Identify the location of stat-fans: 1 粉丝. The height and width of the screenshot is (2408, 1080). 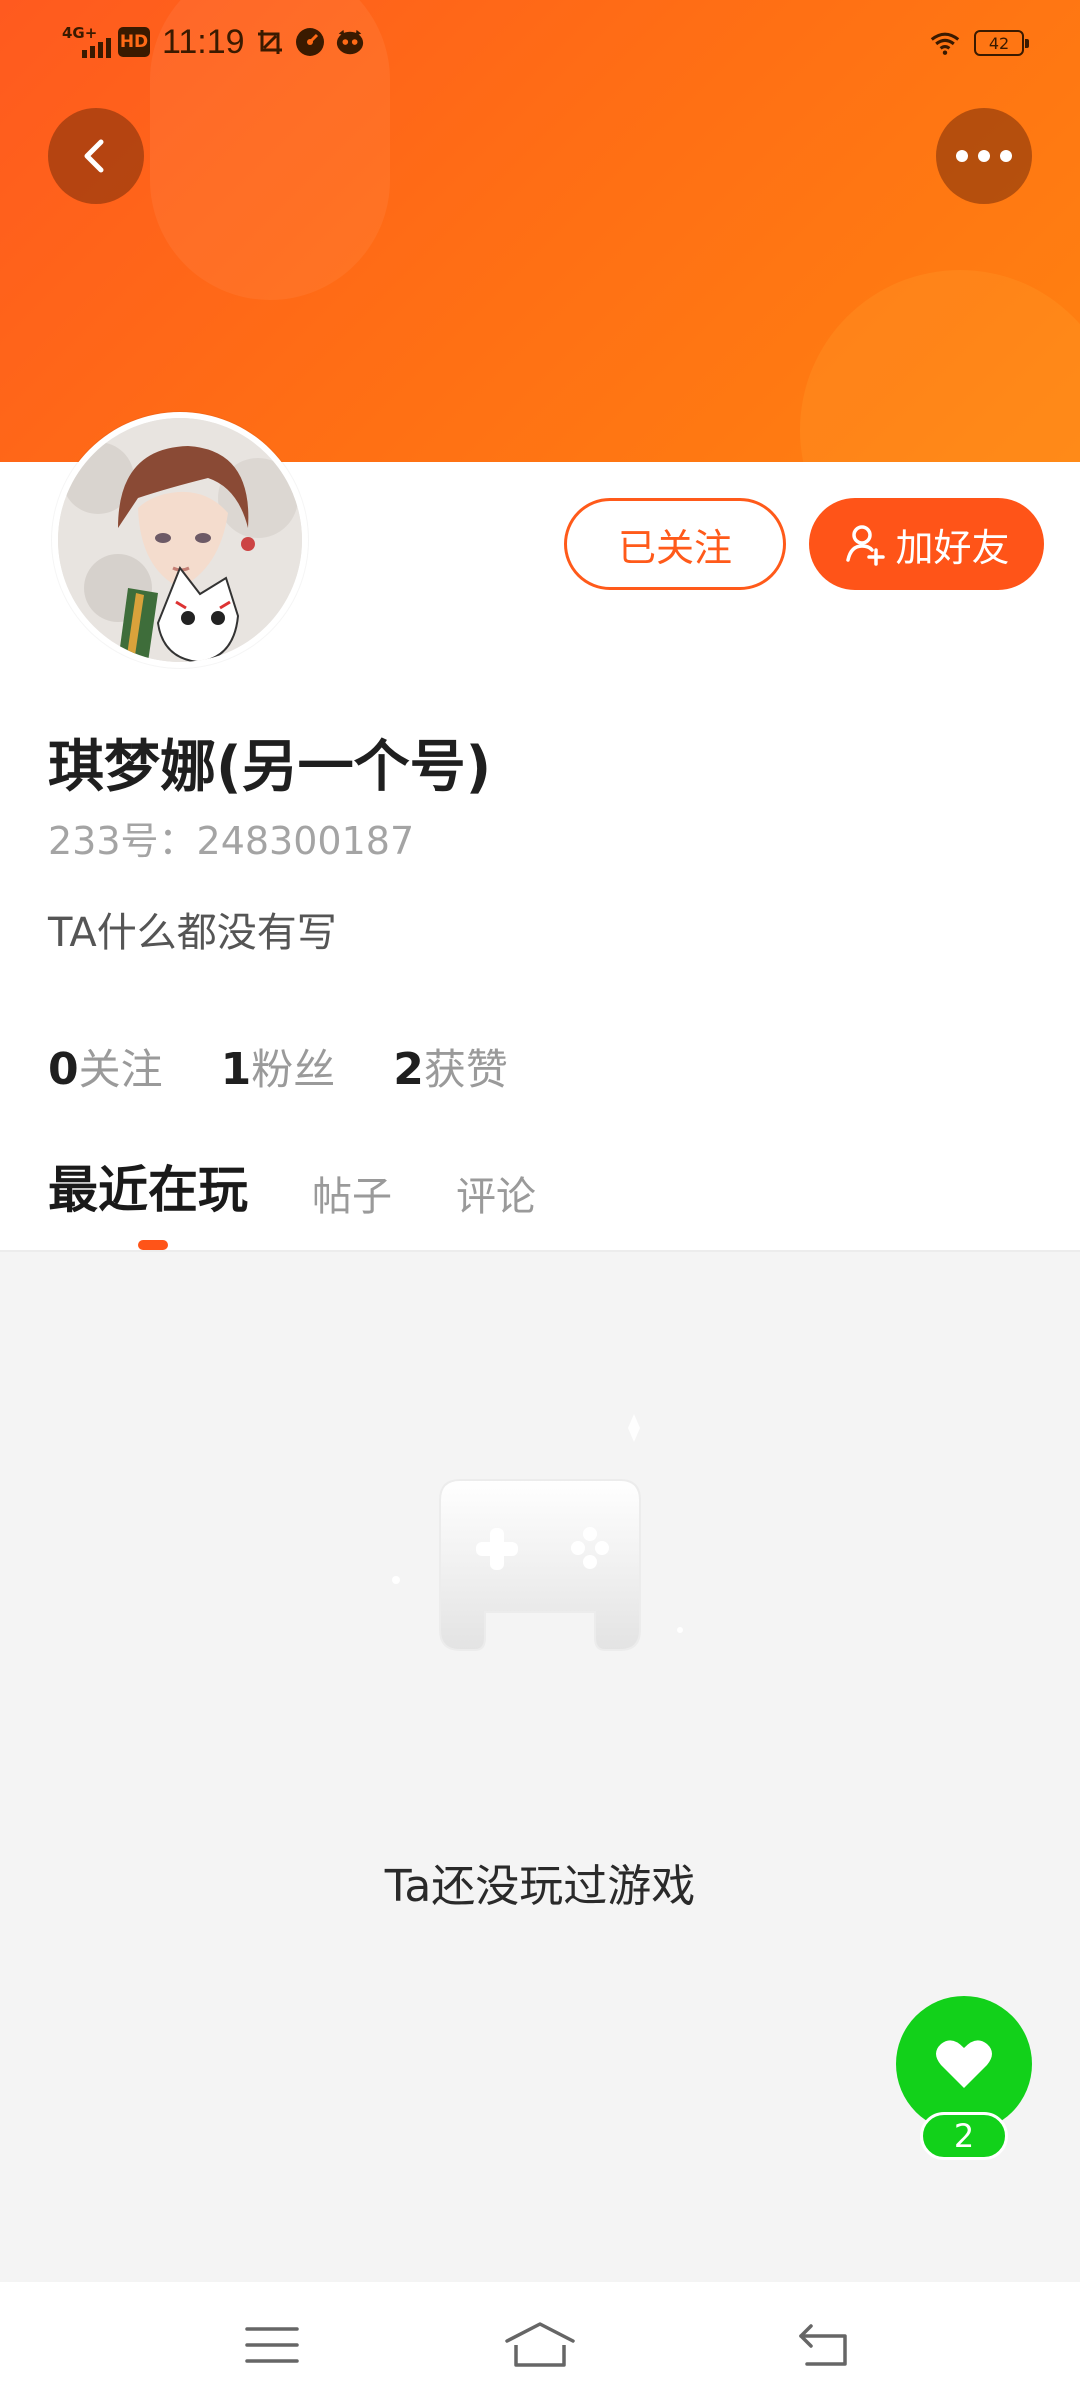
(278, 1066).